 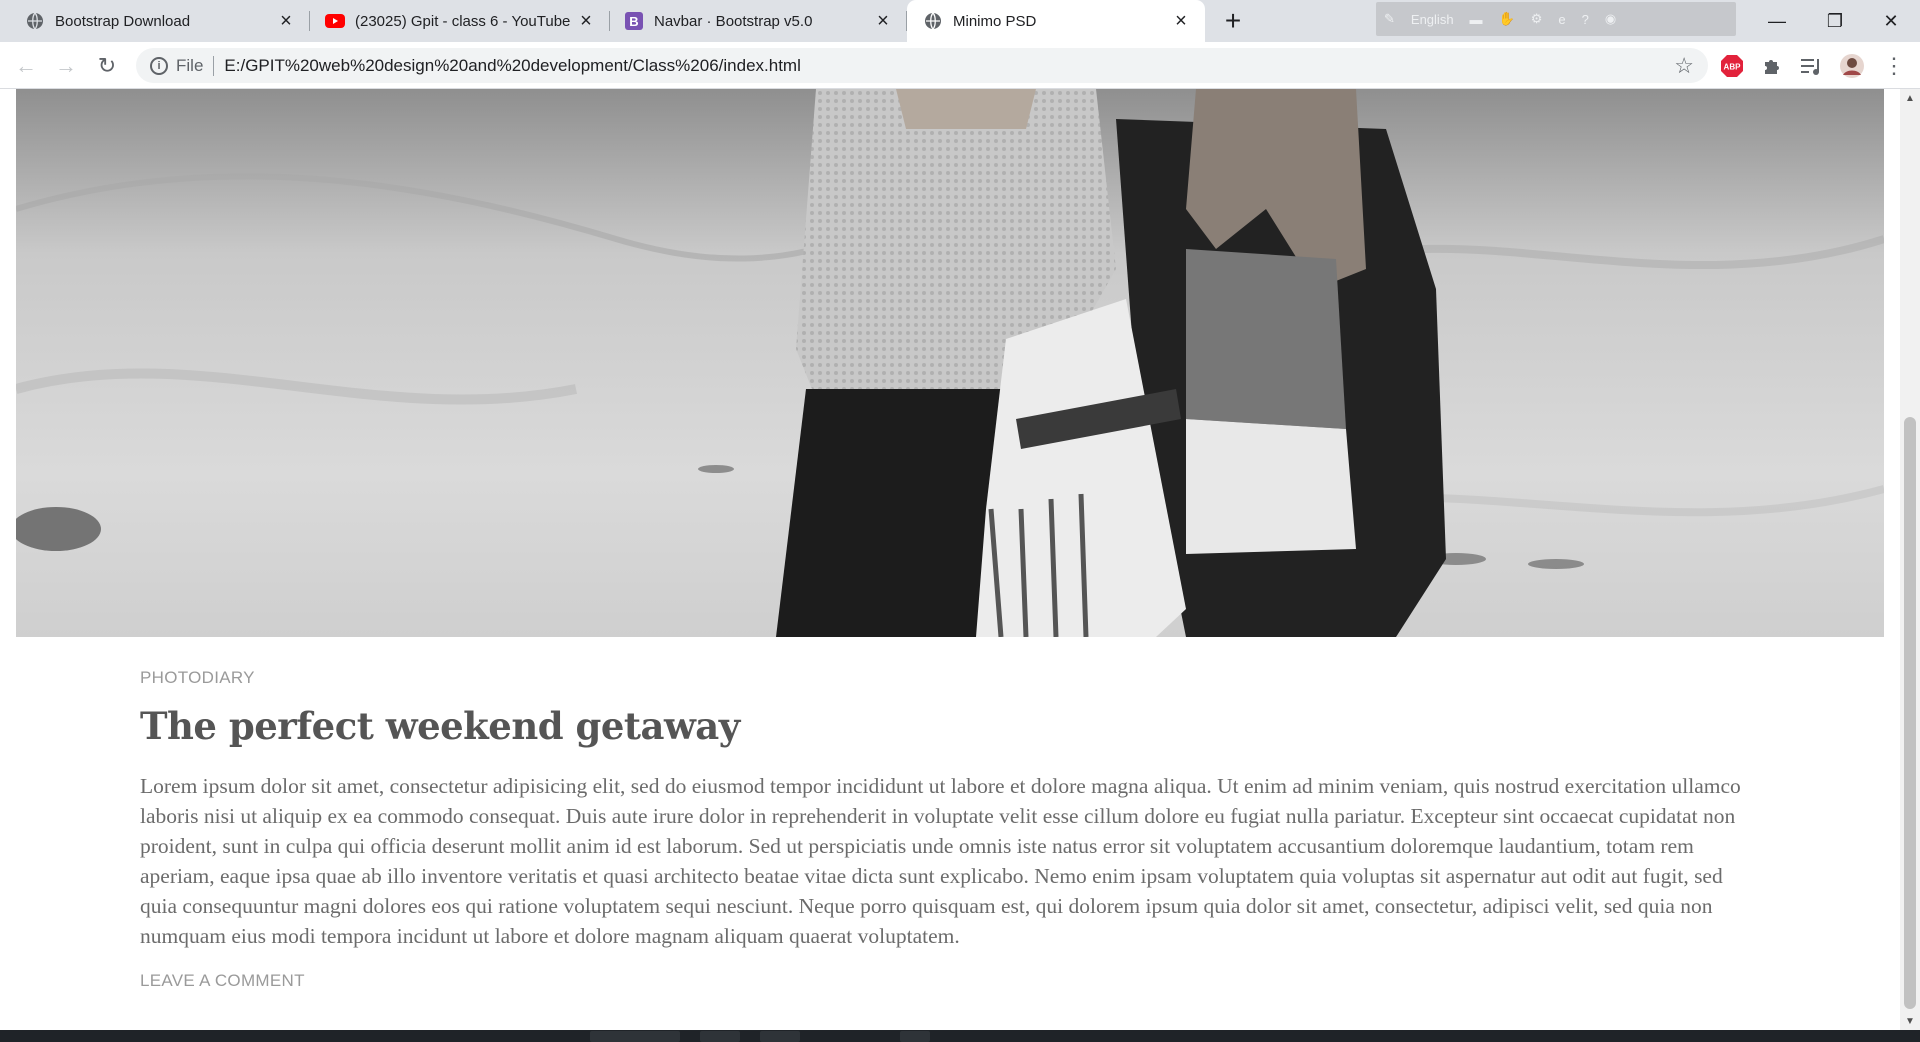 What do you see at coordinates (159, 65) in the screenshot?
I see `info-icon: i` at bounding box center [159, 65].